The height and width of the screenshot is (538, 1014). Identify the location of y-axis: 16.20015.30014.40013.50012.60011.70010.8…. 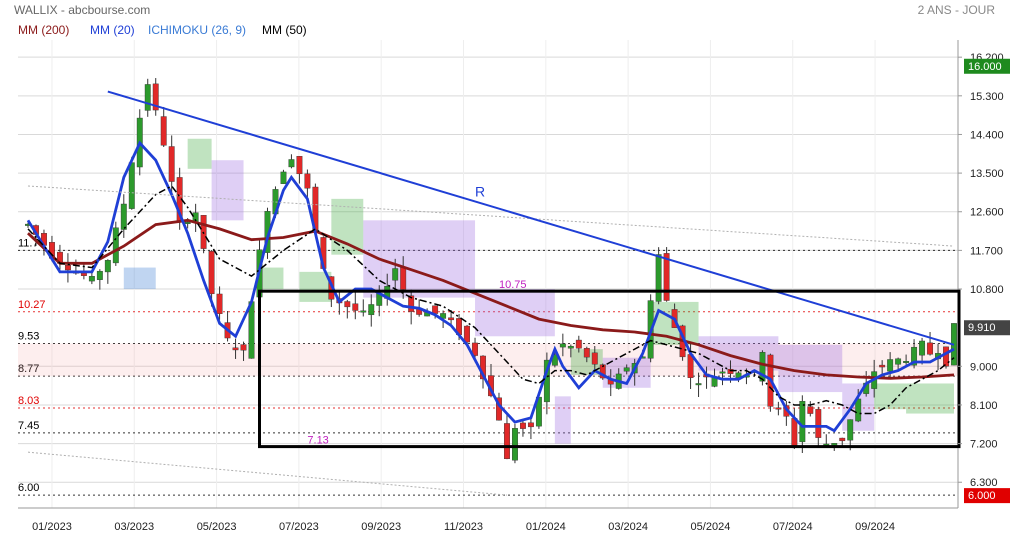
(981, 270).